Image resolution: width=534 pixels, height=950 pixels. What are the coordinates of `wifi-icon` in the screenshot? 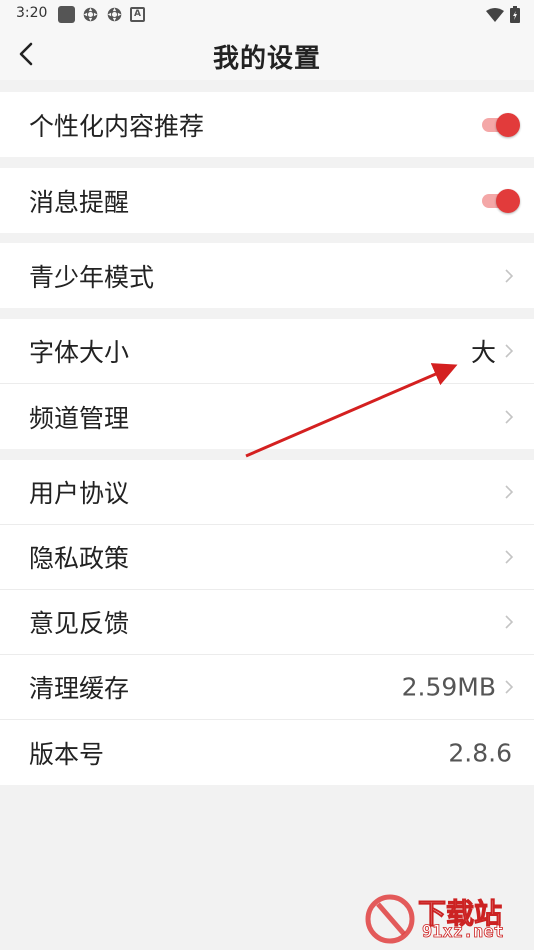 It's located at (495, 14).